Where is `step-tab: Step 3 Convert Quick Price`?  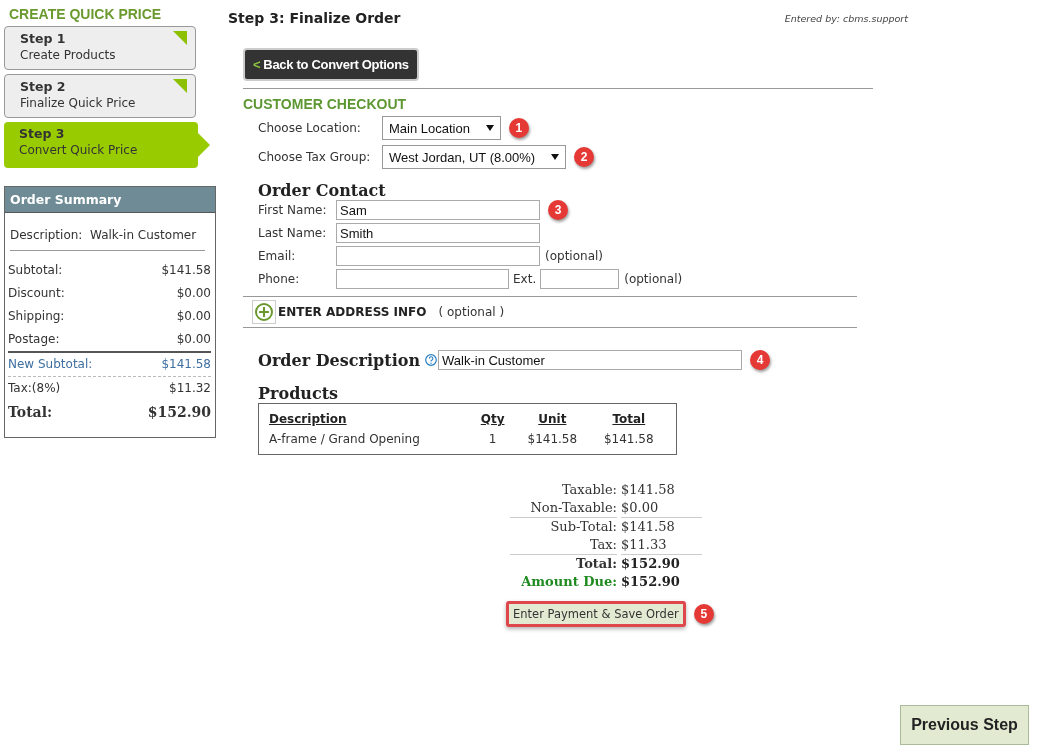 step-tab: Step 3 Convert Quick Price is located at coordinates (101, 145).